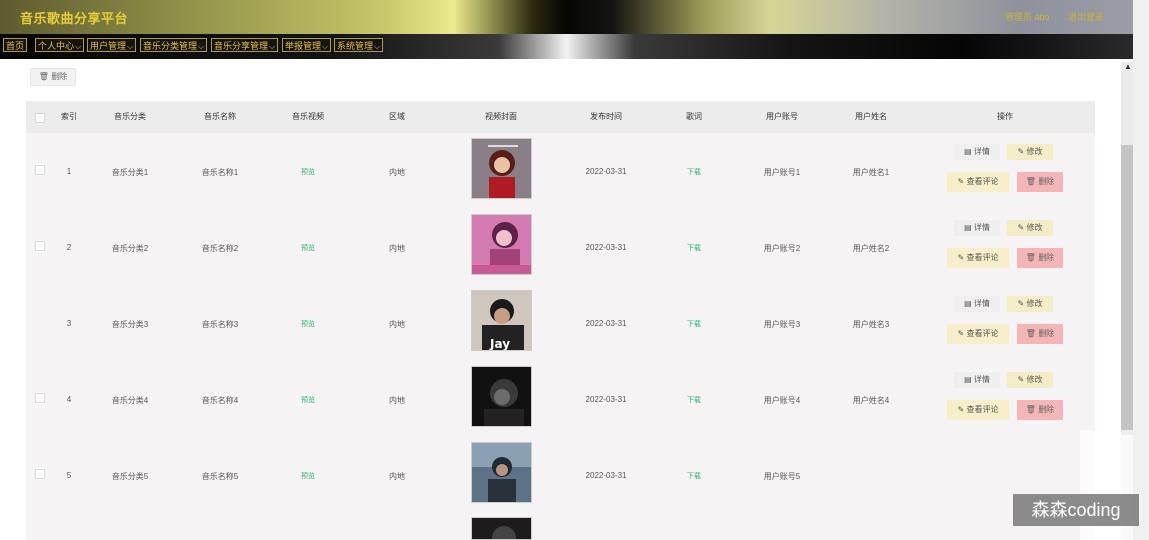  Describe the element at coordinates (69, 171) in the screenshot. I see `cell-index: 1` at that location.